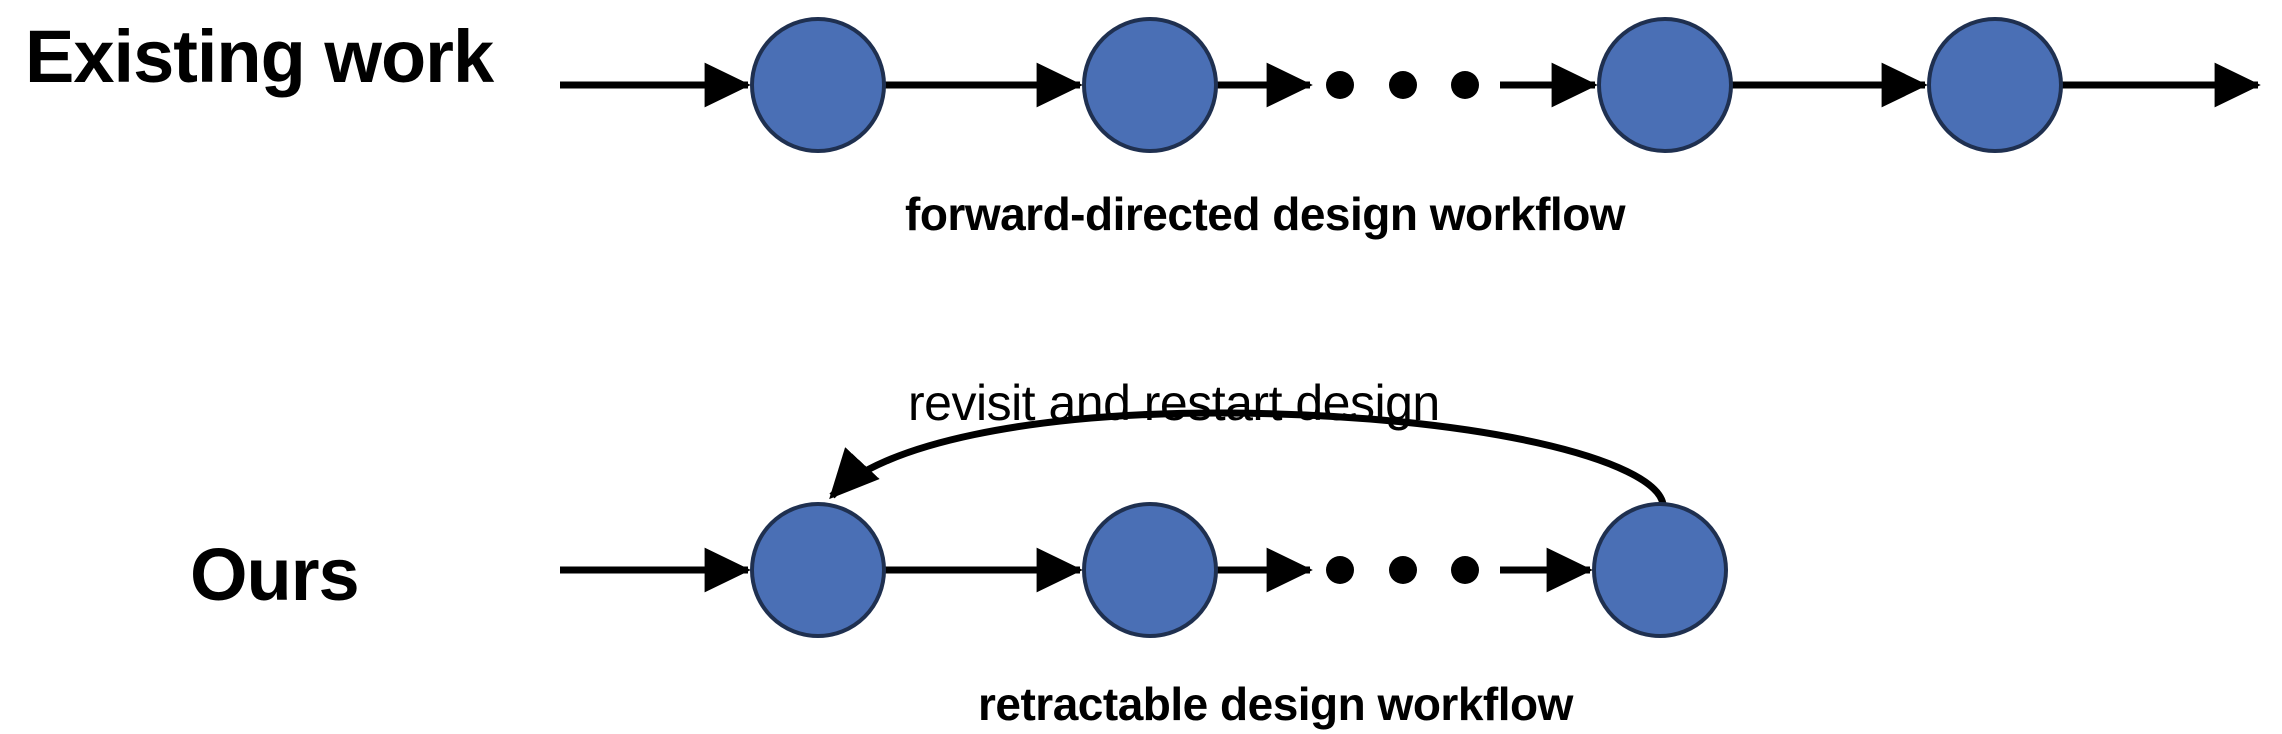 The width and height of the screenshot is (2282, 734). Describe the element at coordinates (1265, 214) in the screenshot. I see `caption-existing-work: forward-directed design workflow` at that location.